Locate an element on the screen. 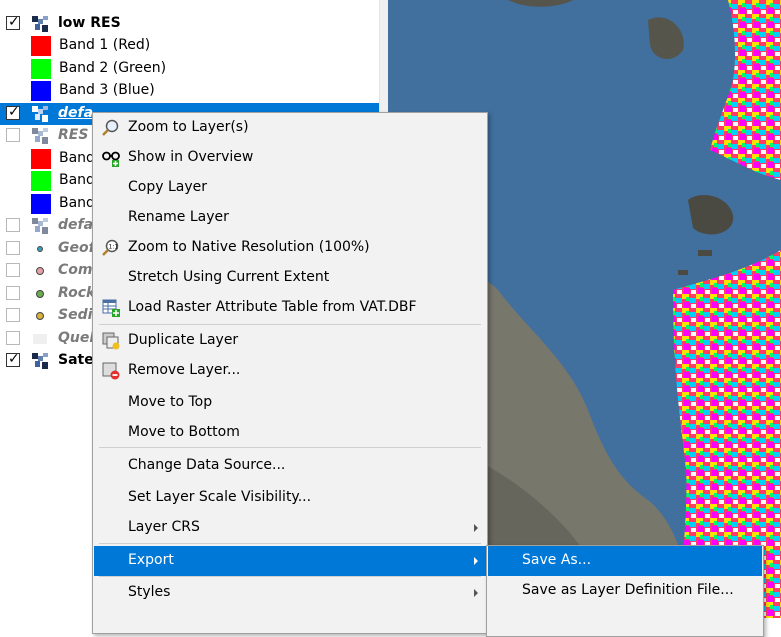  menu-item-rename-layer: Rename Layer is located at coordinates (290, 218).